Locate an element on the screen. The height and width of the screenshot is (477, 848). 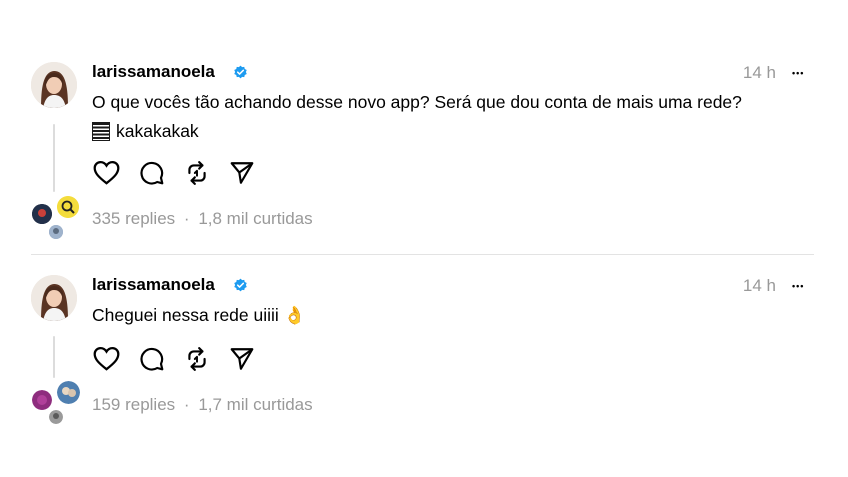
post-text-line: kakakakak is located at coordinates (417, 131).